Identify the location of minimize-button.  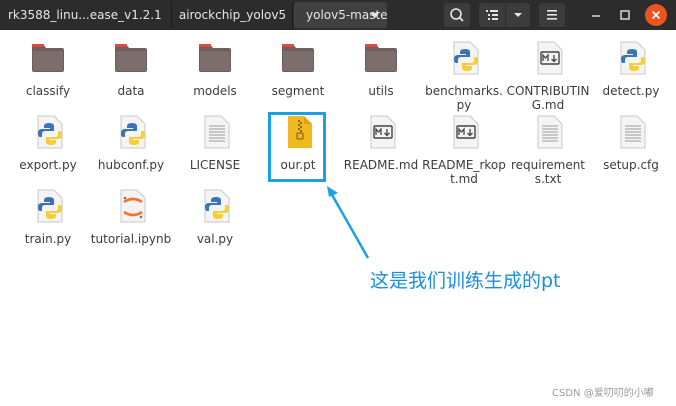
(596, 15).